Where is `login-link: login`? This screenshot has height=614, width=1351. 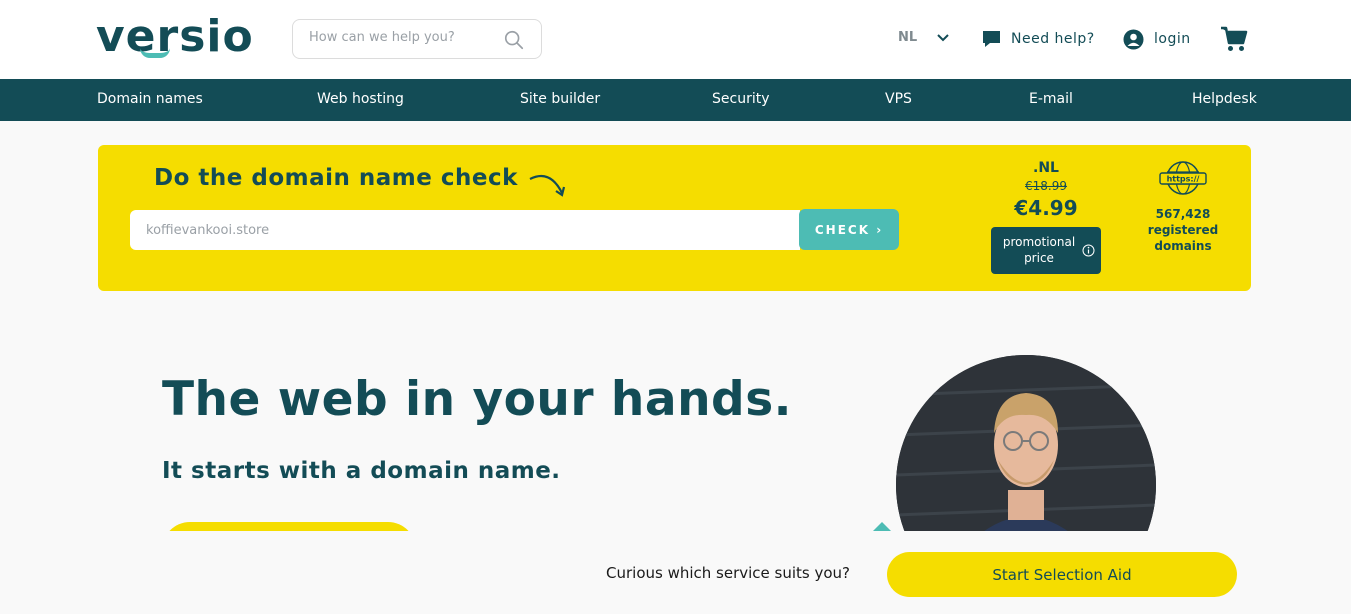
login-link: login is located at coordinates (1157, 39).